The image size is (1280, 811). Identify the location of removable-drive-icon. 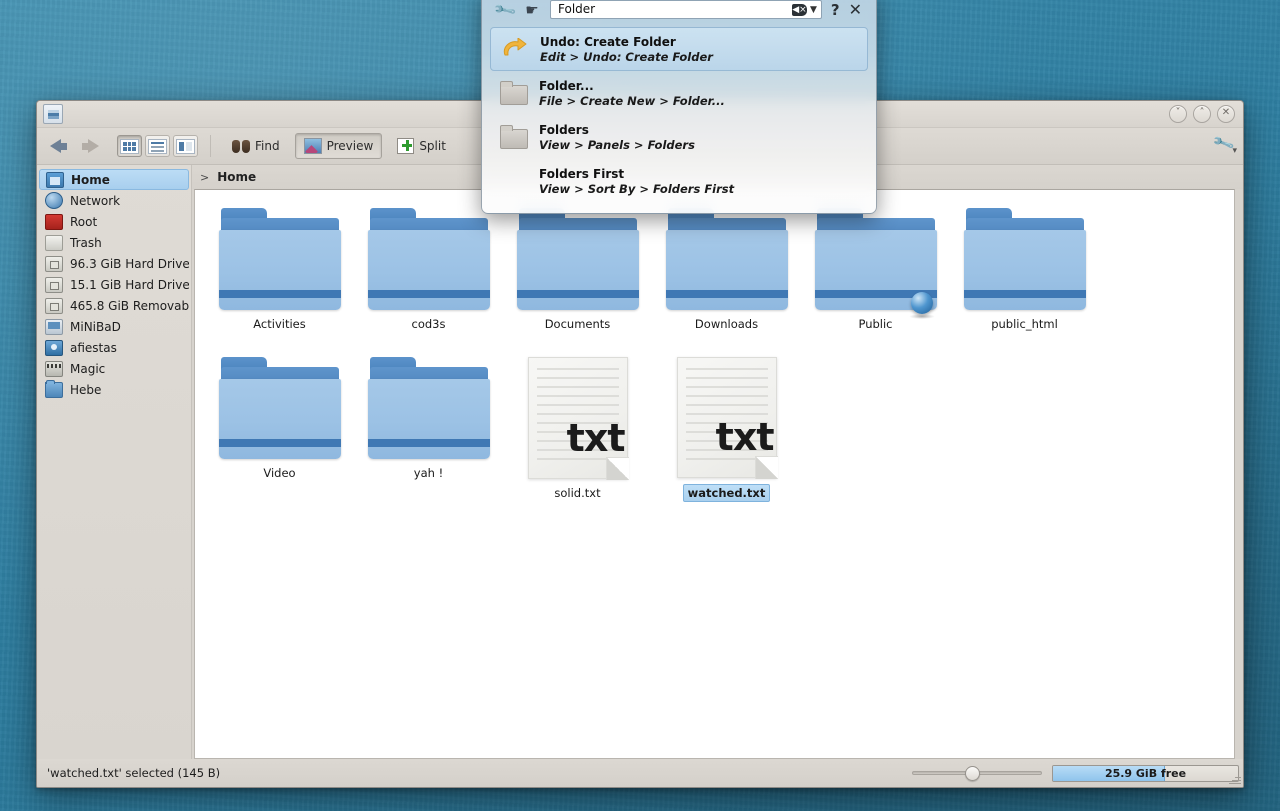
(54, 305).